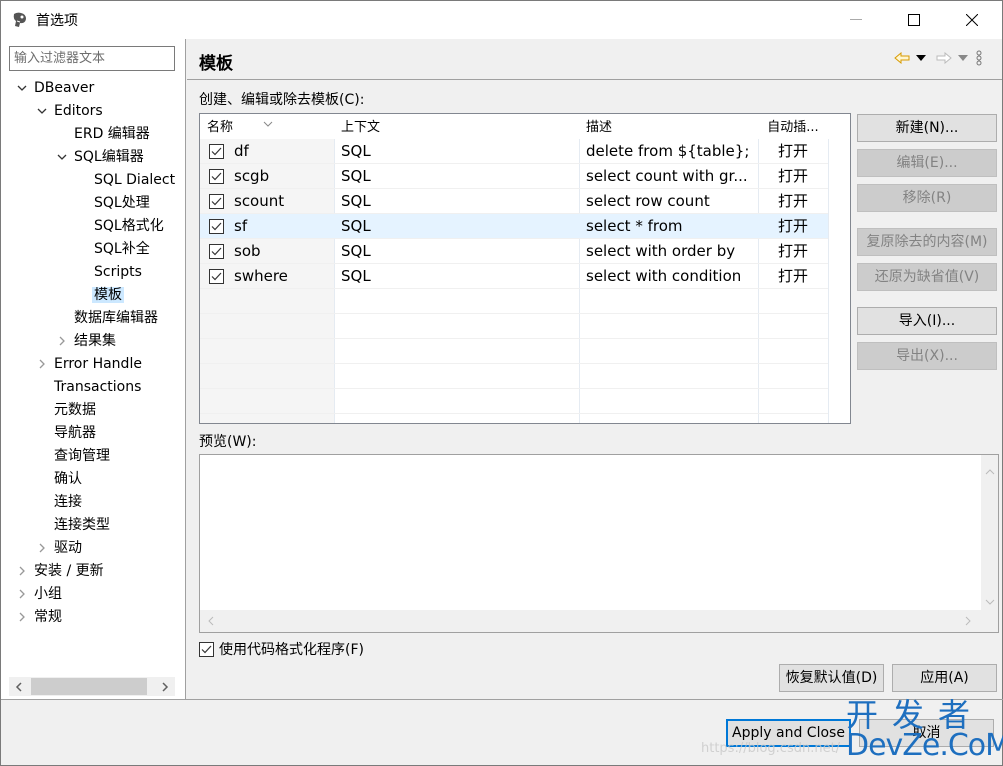  I want to click on cell-description: delete from ${table};, so click(668, 151).